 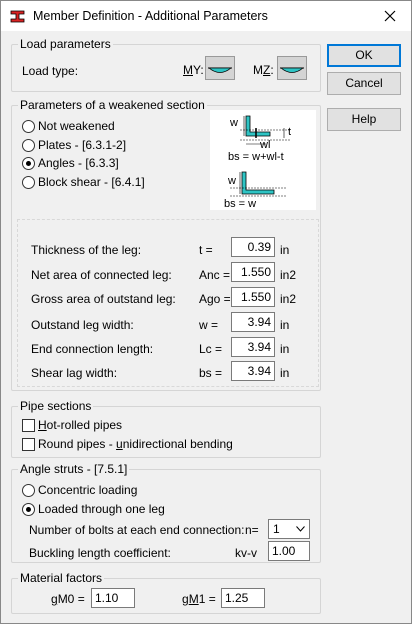 What do you see at coordinates (253, 247) in the screenshot?
I see `thickness-input: 0.39` at bounding box center [253, 247].